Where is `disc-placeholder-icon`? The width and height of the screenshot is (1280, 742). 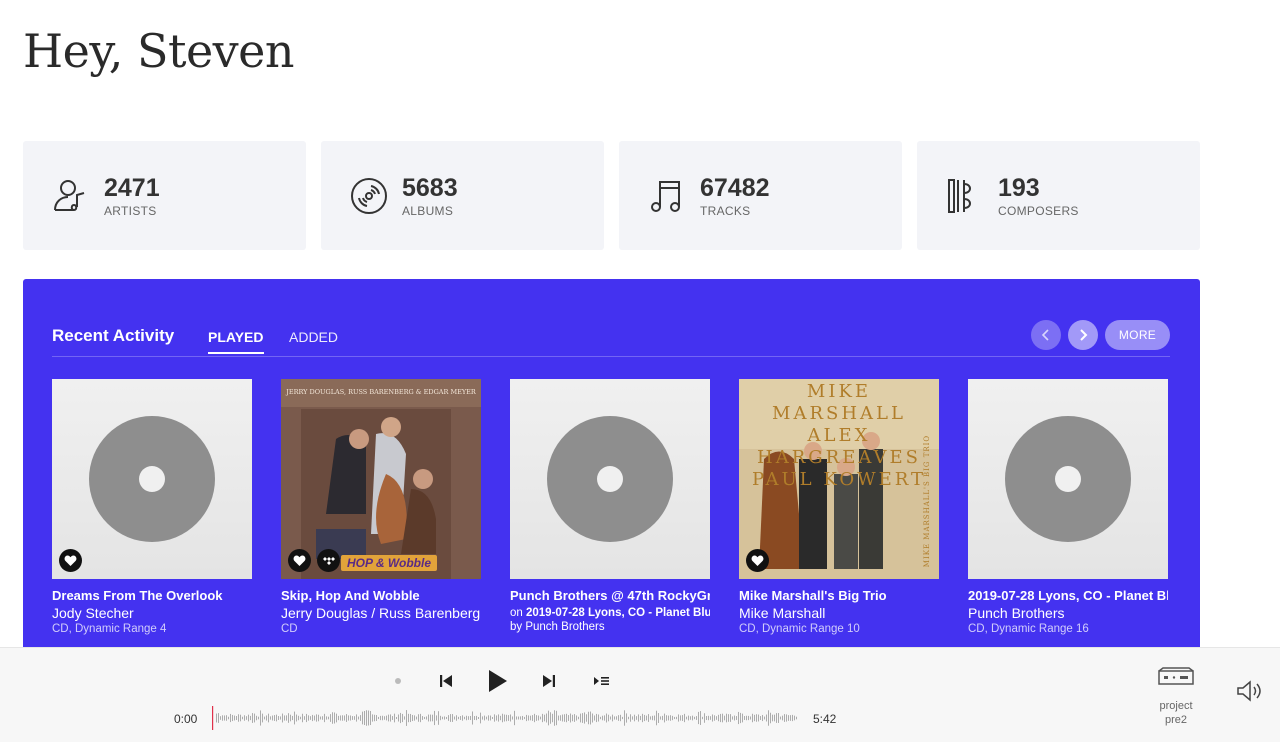
disc-placeholder-icon is located at coordinates (610, 479).